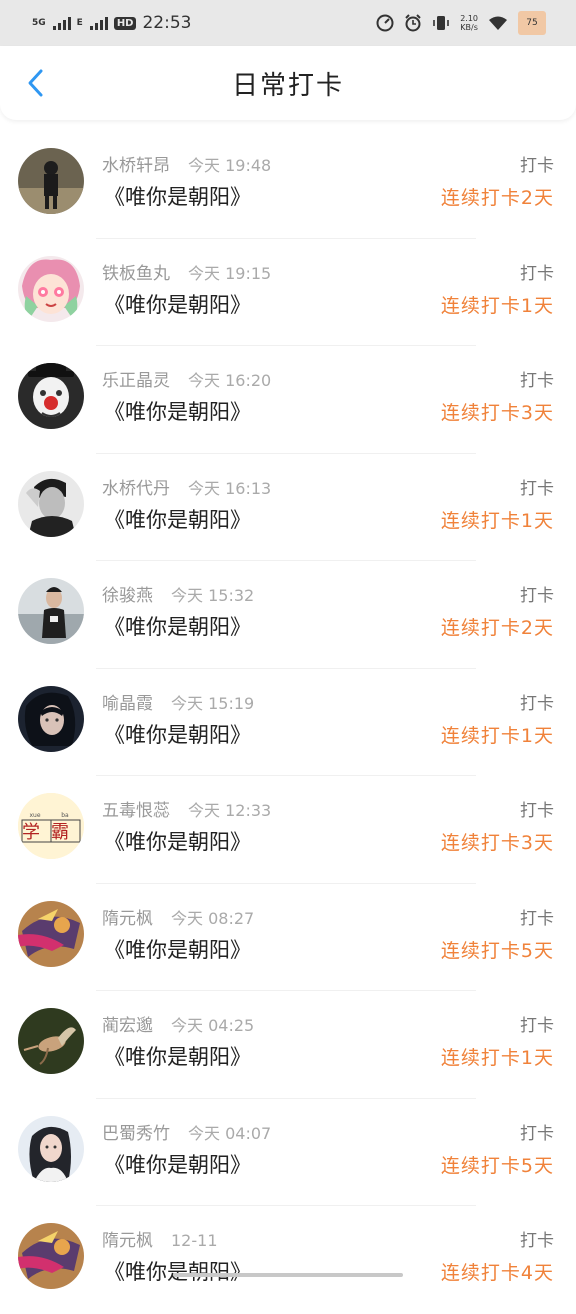  Describe the element at coordinates (213, 595) in the screenshot. I see `checkin-time: 今天 15:32` at that location.